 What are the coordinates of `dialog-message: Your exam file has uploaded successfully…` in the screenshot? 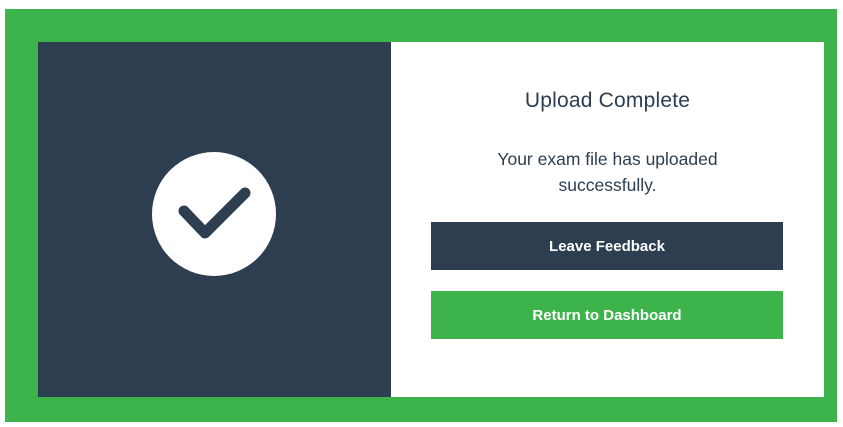 It's located at (607, 172).